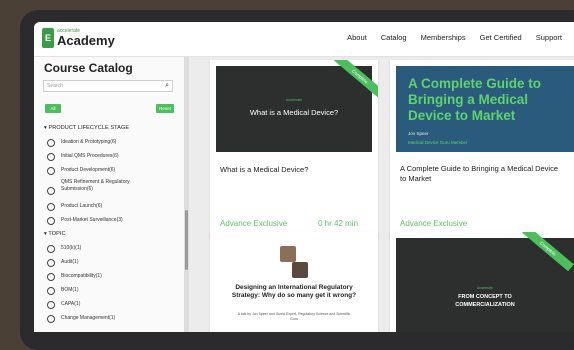 The width and height of the screenshot is (574, 350). I want to click on filter-option: Product Development(6), so click(81, 171).